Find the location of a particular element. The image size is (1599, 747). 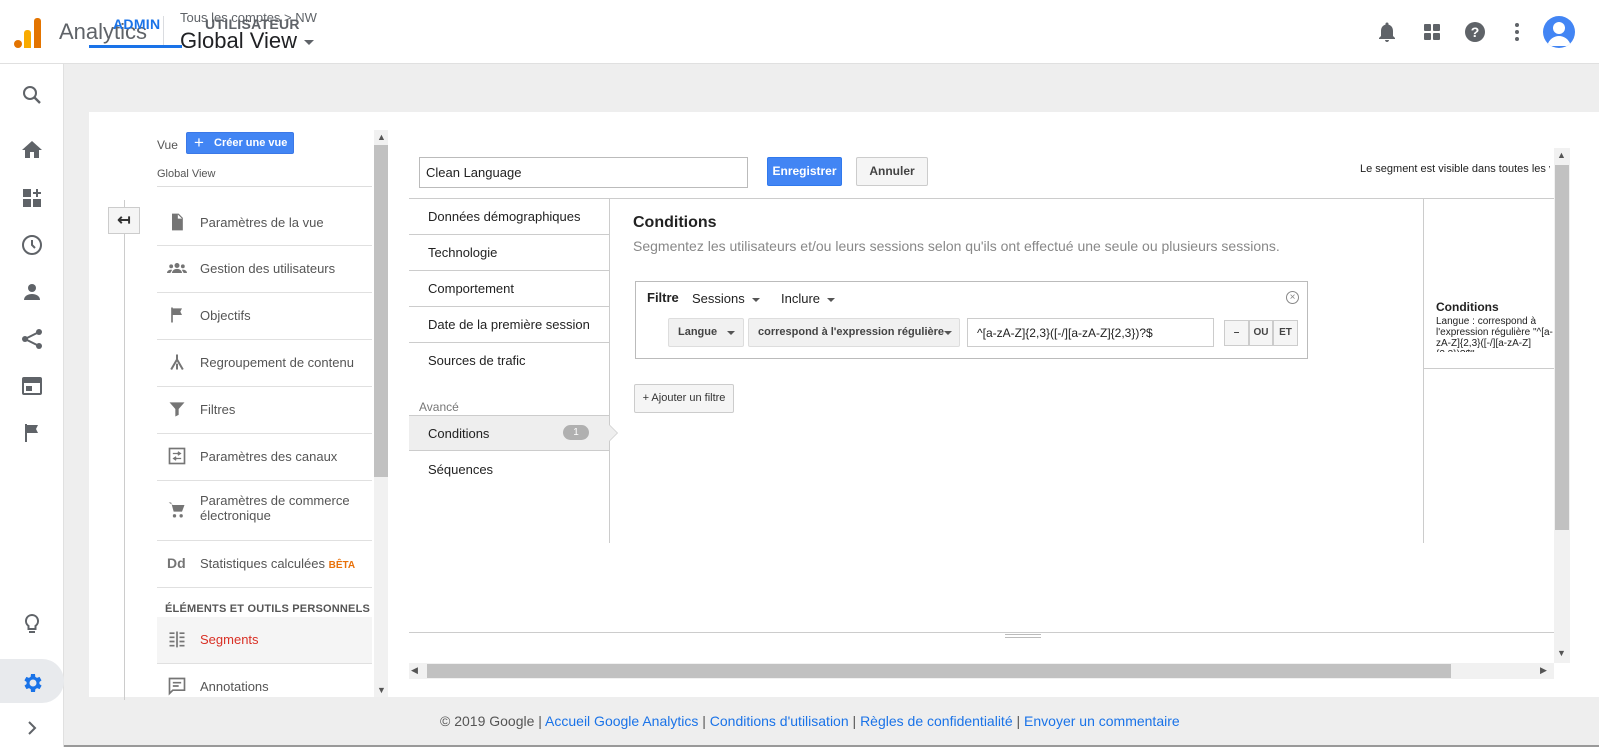

category-traffic-sources: Sources de trafic is located at coordinates (509, 361).